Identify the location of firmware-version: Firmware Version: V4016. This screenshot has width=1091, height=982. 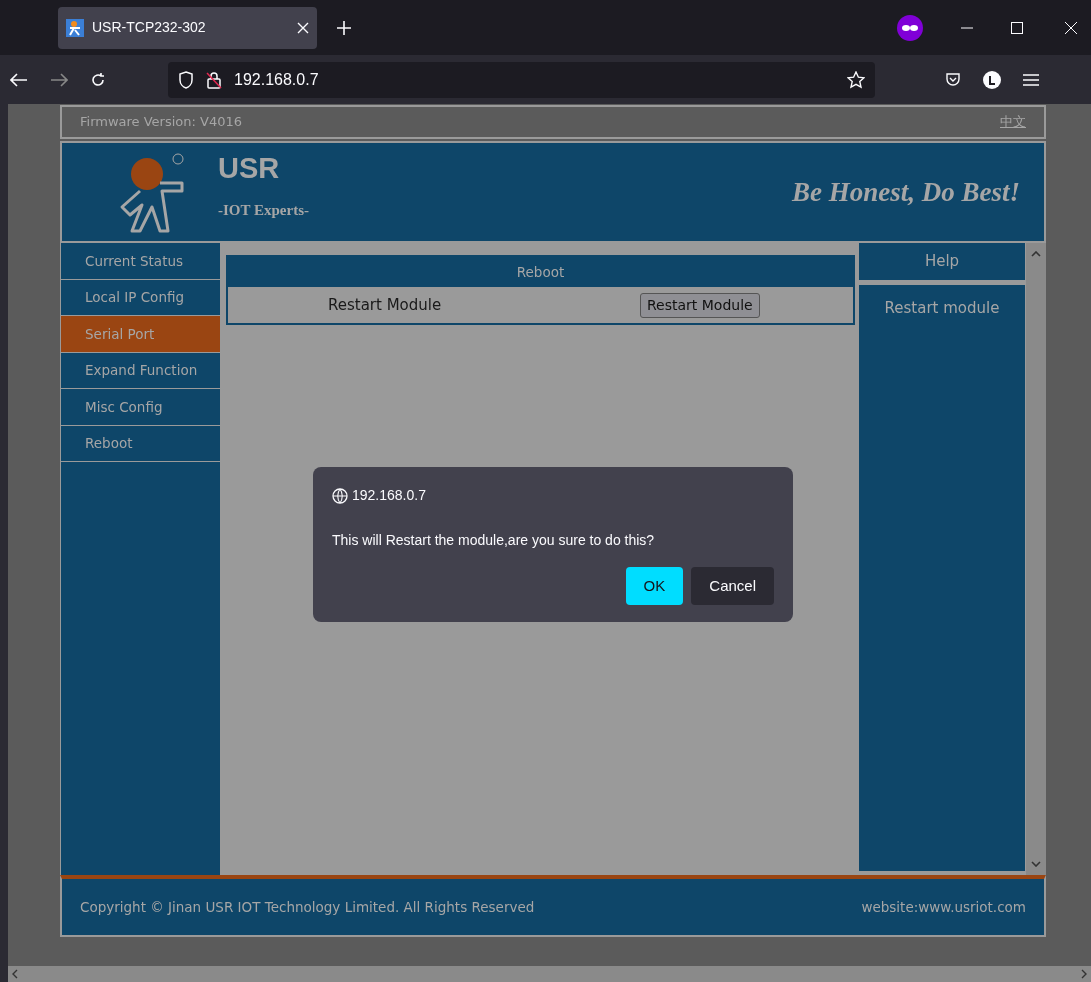
(161, 122).